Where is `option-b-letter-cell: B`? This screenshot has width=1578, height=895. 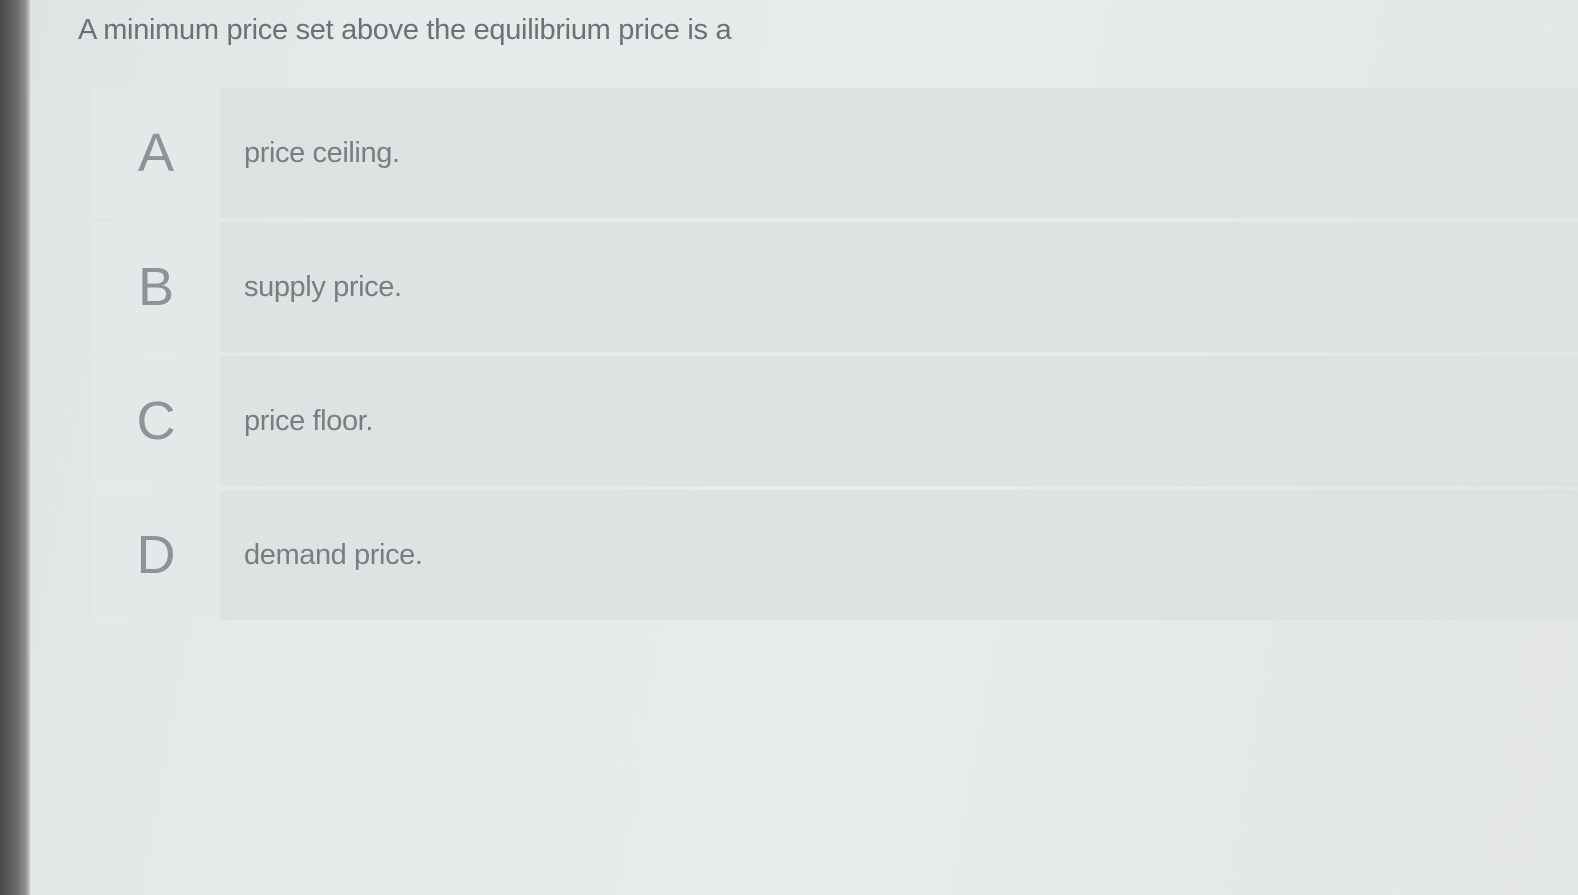 option-b-letter-cell: B is located at coordinates (156, 287).